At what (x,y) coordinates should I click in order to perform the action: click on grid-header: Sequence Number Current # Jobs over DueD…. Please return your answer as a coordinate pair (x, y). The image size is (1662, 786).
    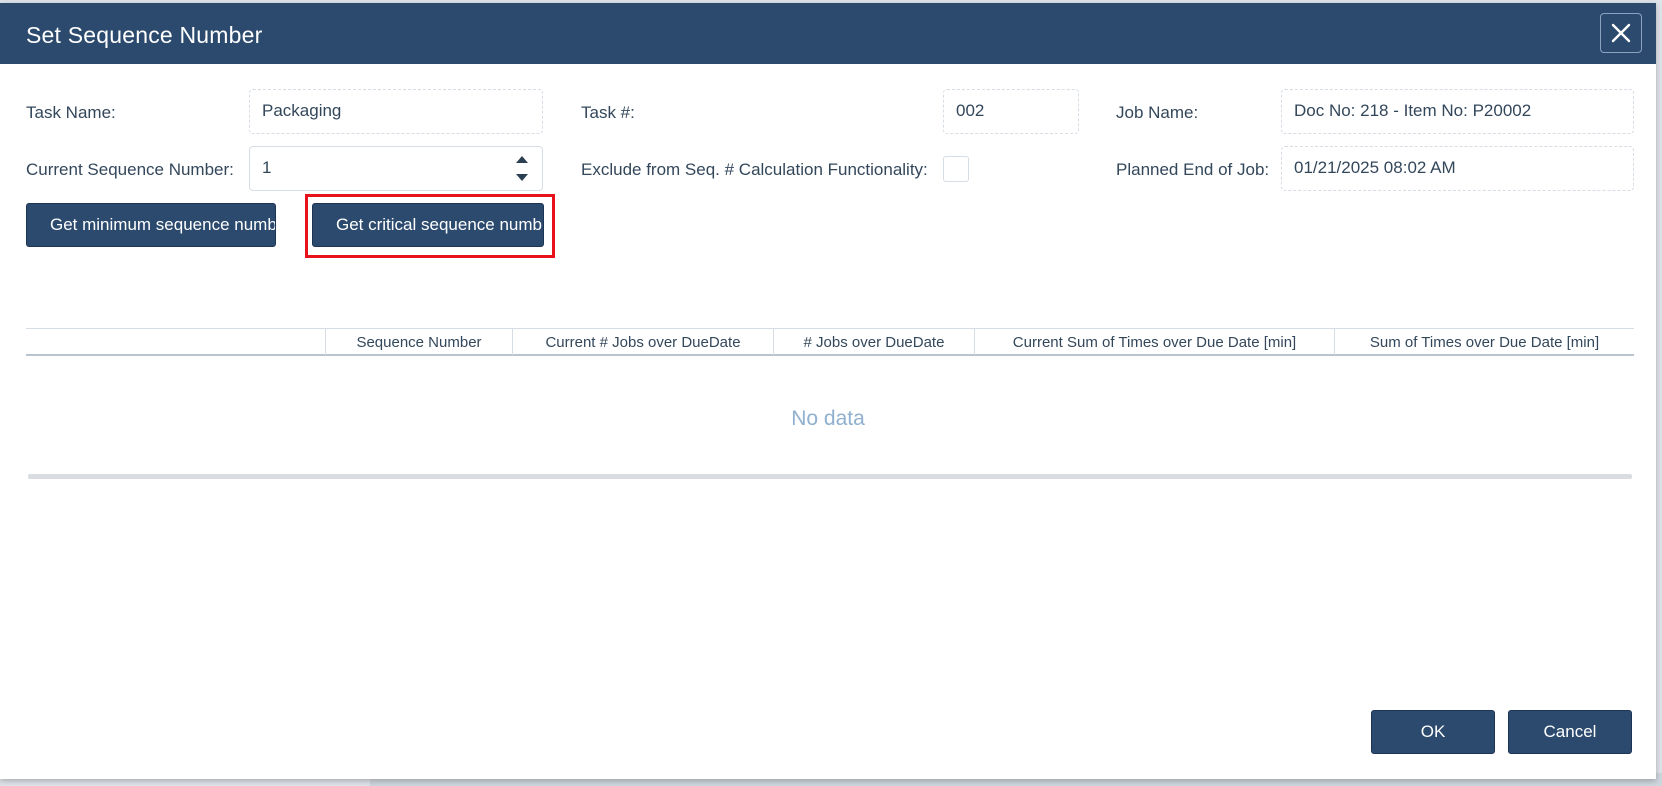
    Looking at the image, I should click on (830, 342).